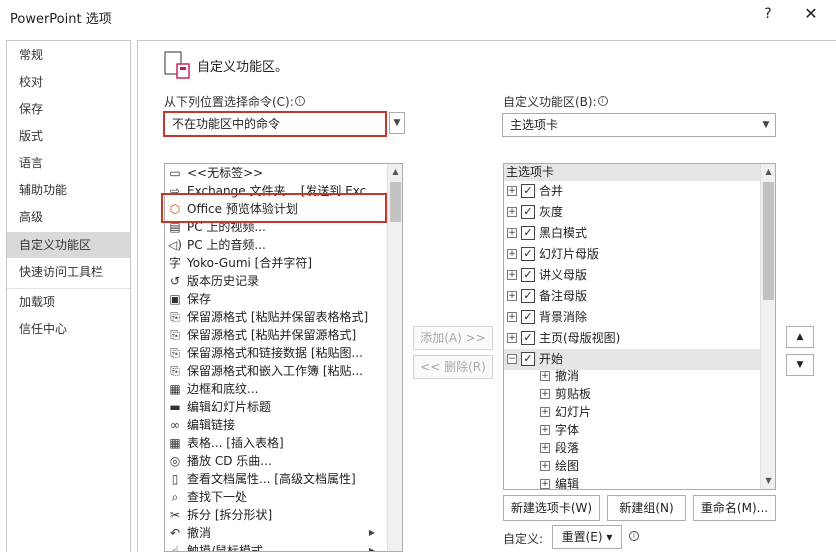  Describe the element at coordinates (632, 394) in the screenshot. I see `tree-item-group: + 剪贴板` at that location.